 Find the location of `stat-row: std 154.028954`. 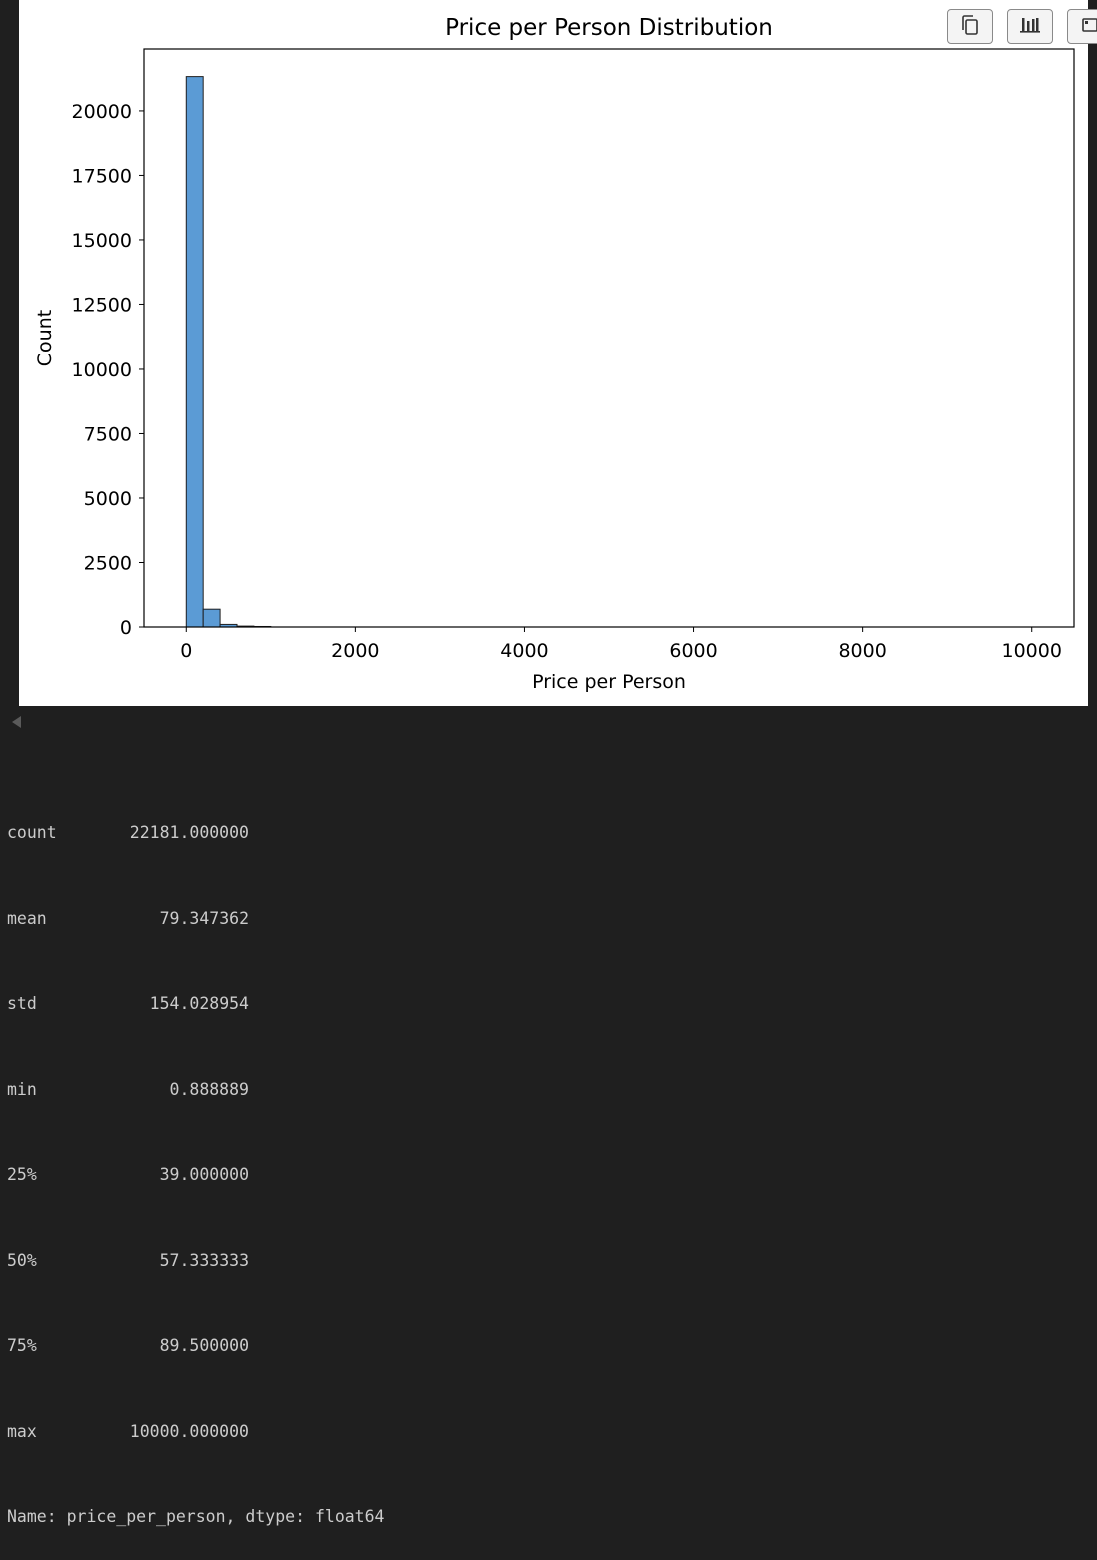

stat-row: std 154.028954 is located at coordinates (196, 1004).